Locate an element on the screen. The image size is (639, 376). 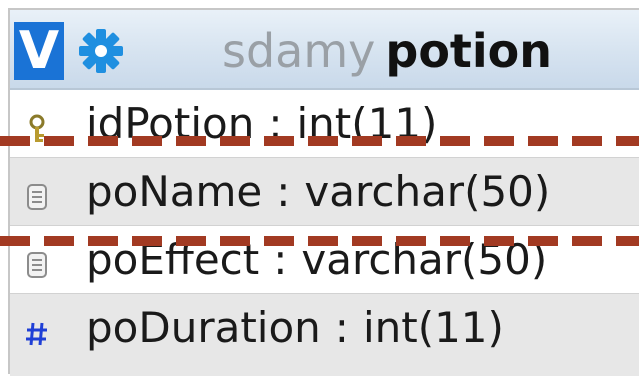
column-label: poDuration: int(11) is located at coordinates (295, 328).